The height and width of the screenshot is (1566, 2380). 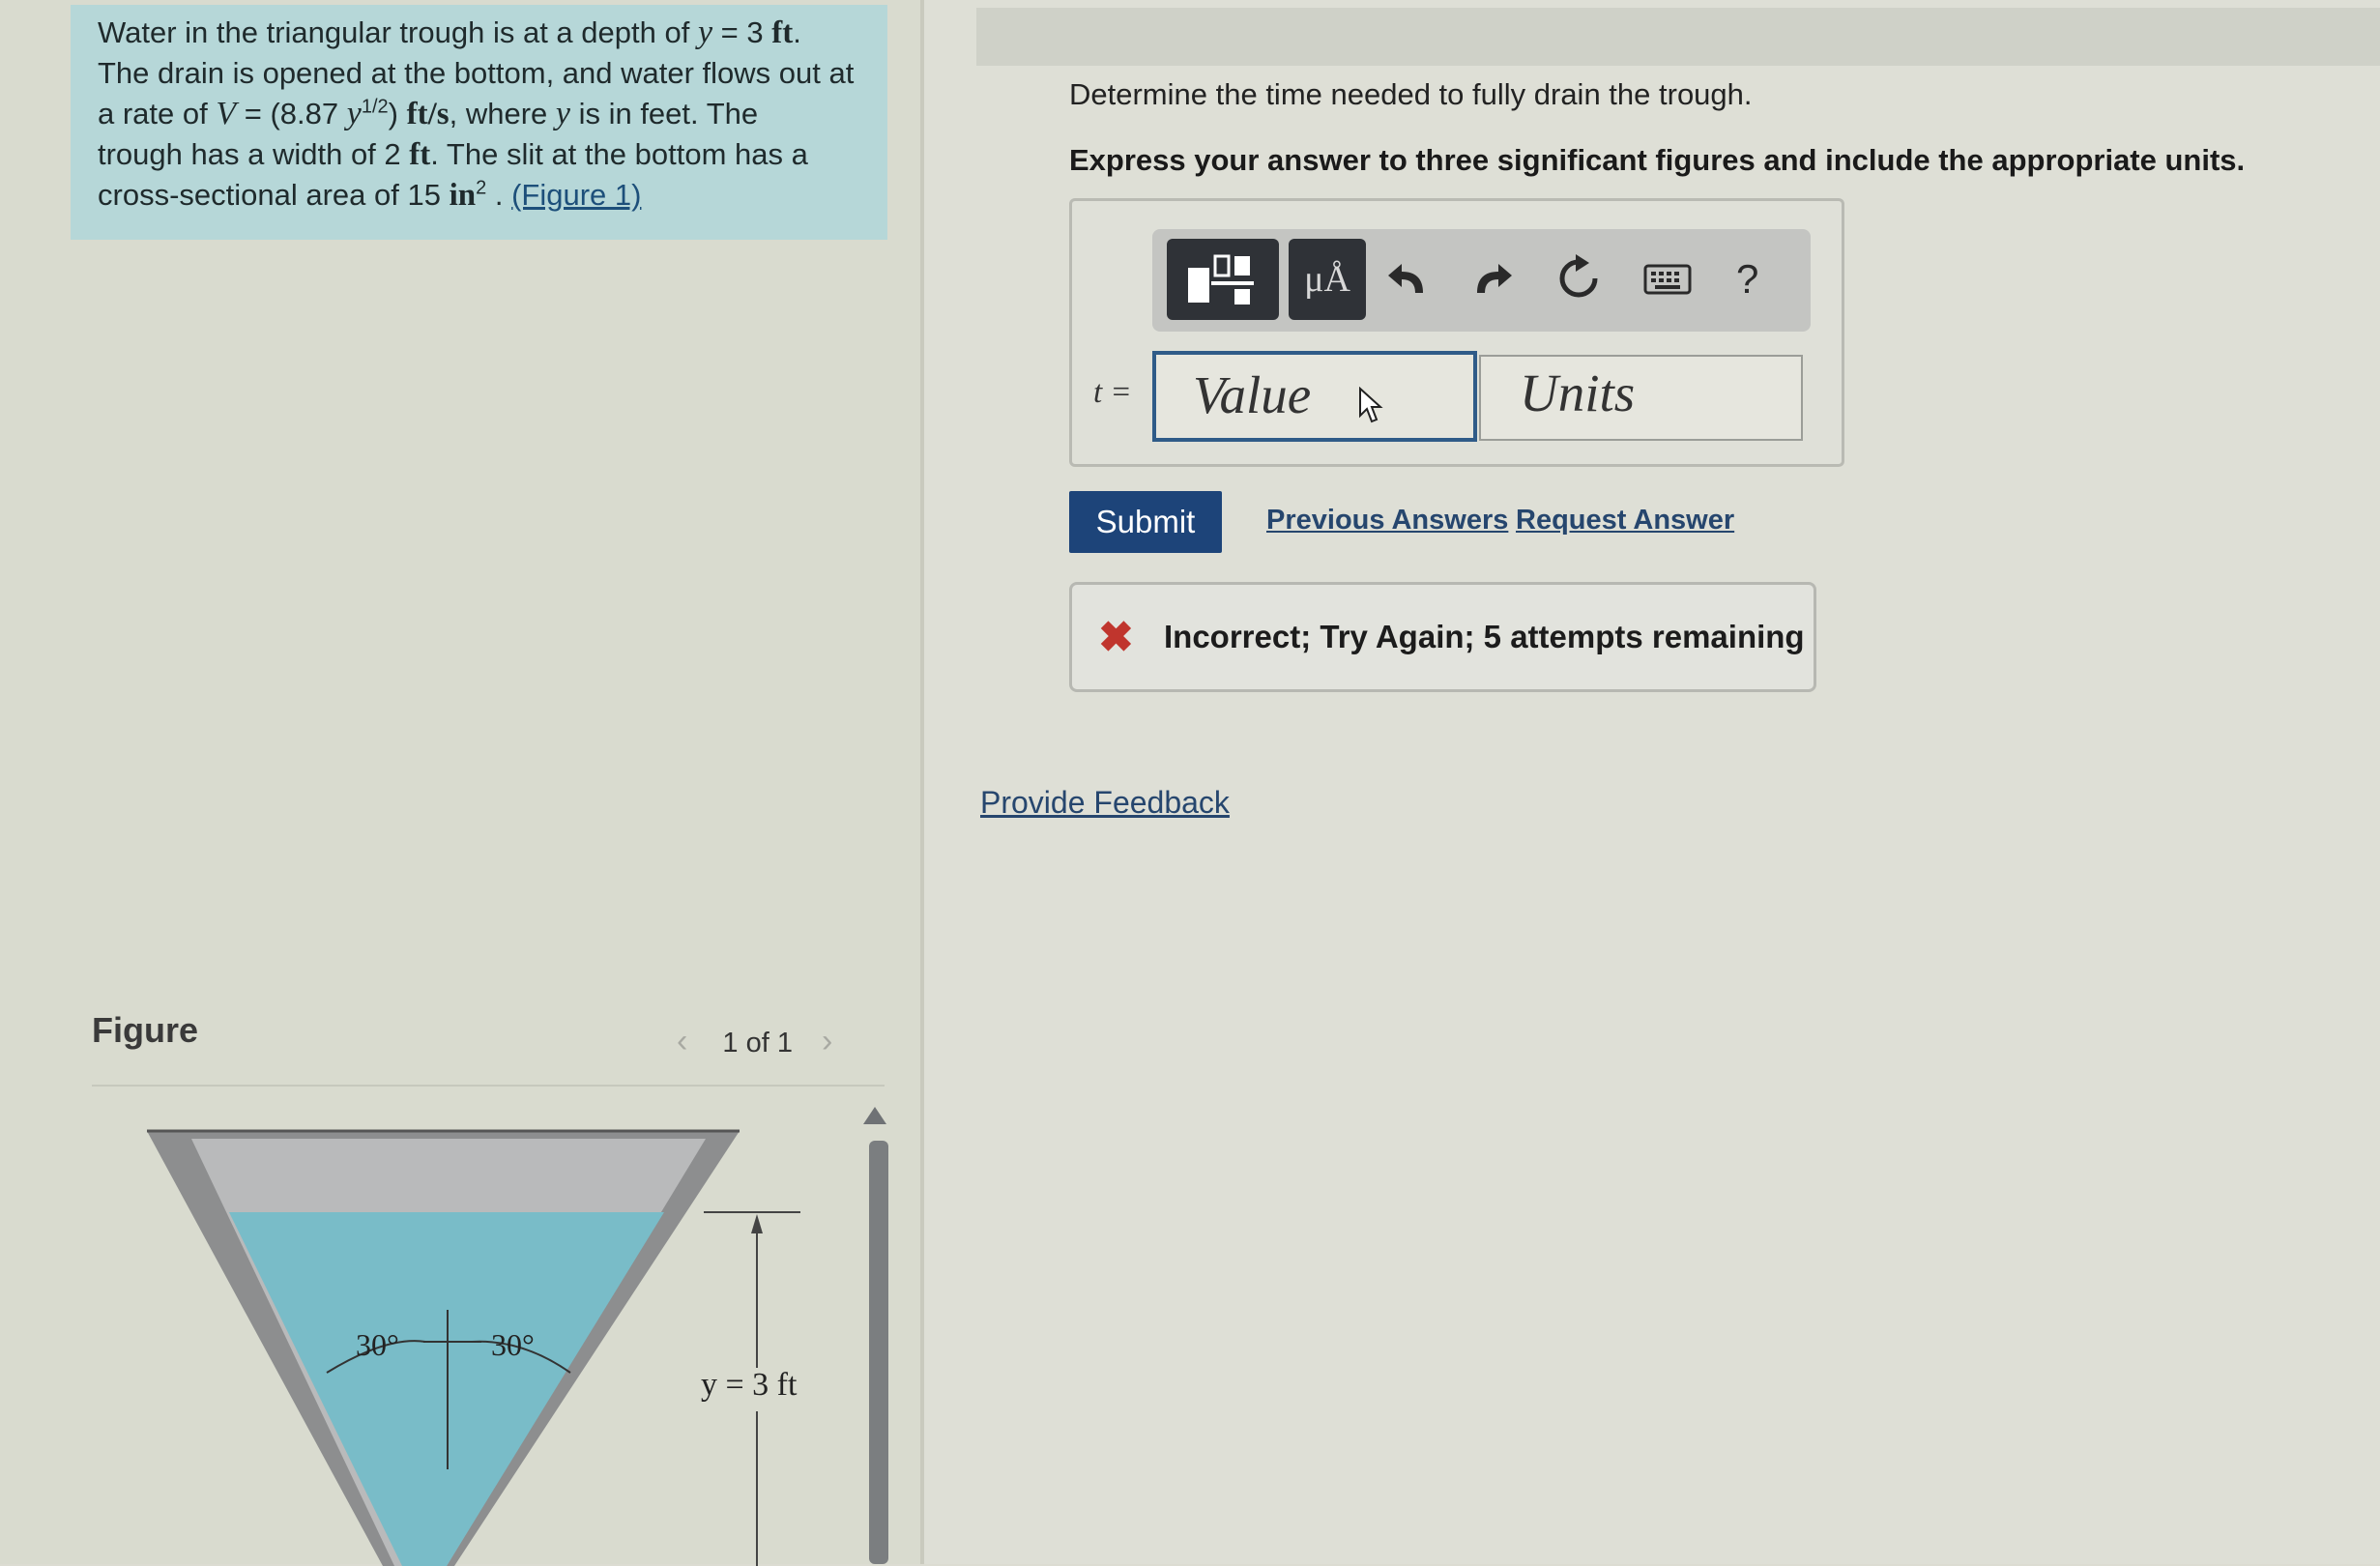 I want to click on top-strip, so click(x=1678, y=37).